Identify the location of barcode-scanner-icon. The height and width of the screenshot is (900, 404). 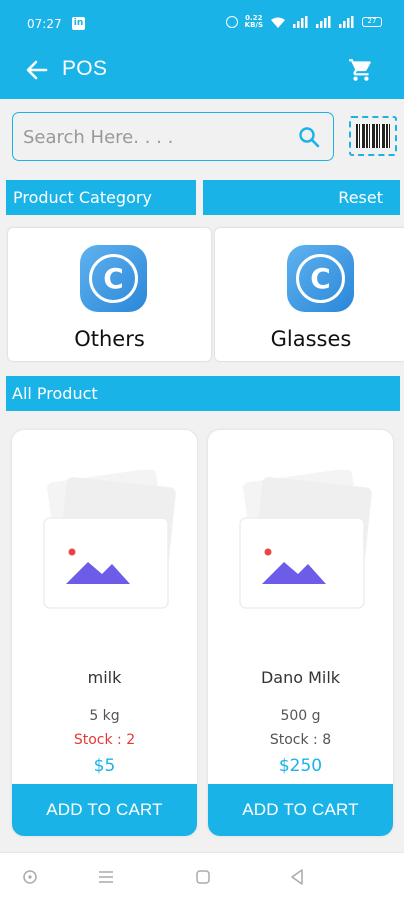
(373, 136).